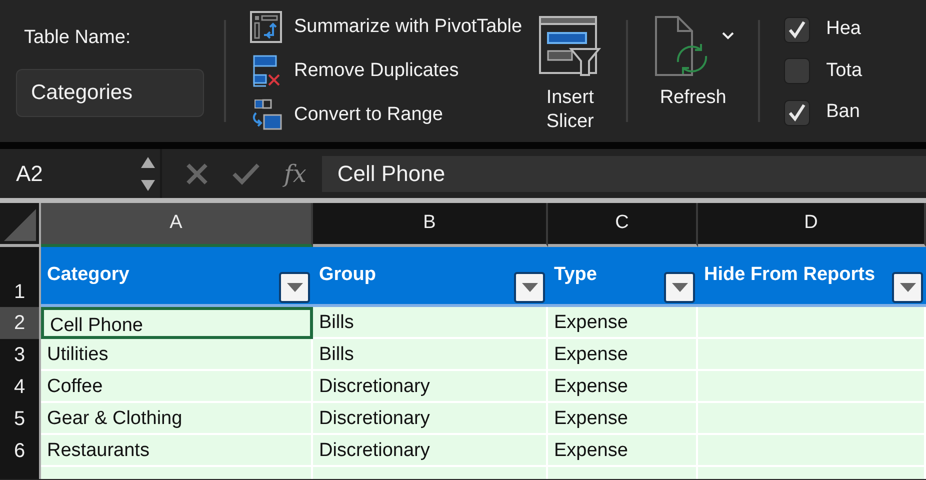 The image size is (926, 480). I want to click on row-header: 5, so click(20, 419).